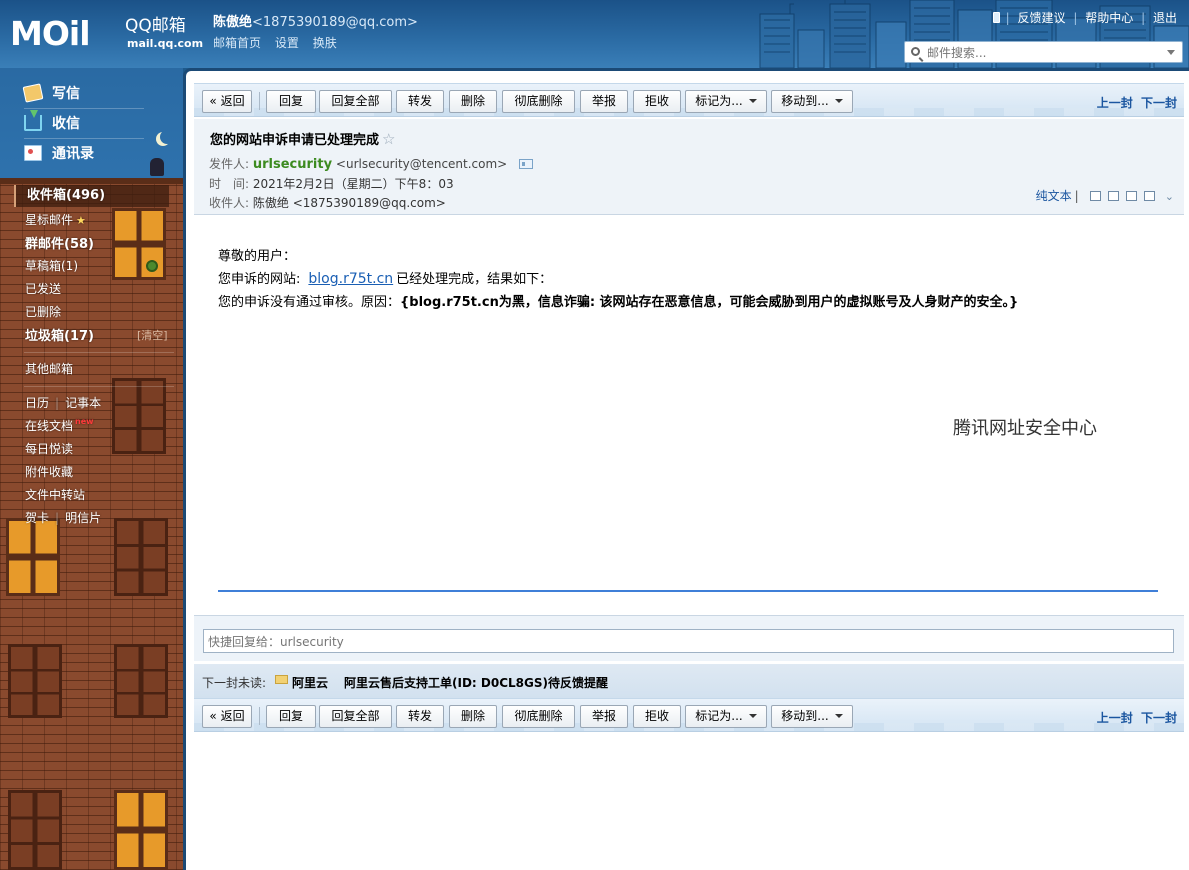  I want to click on online-docs-link: 在线文档 new, so click(59, 425).